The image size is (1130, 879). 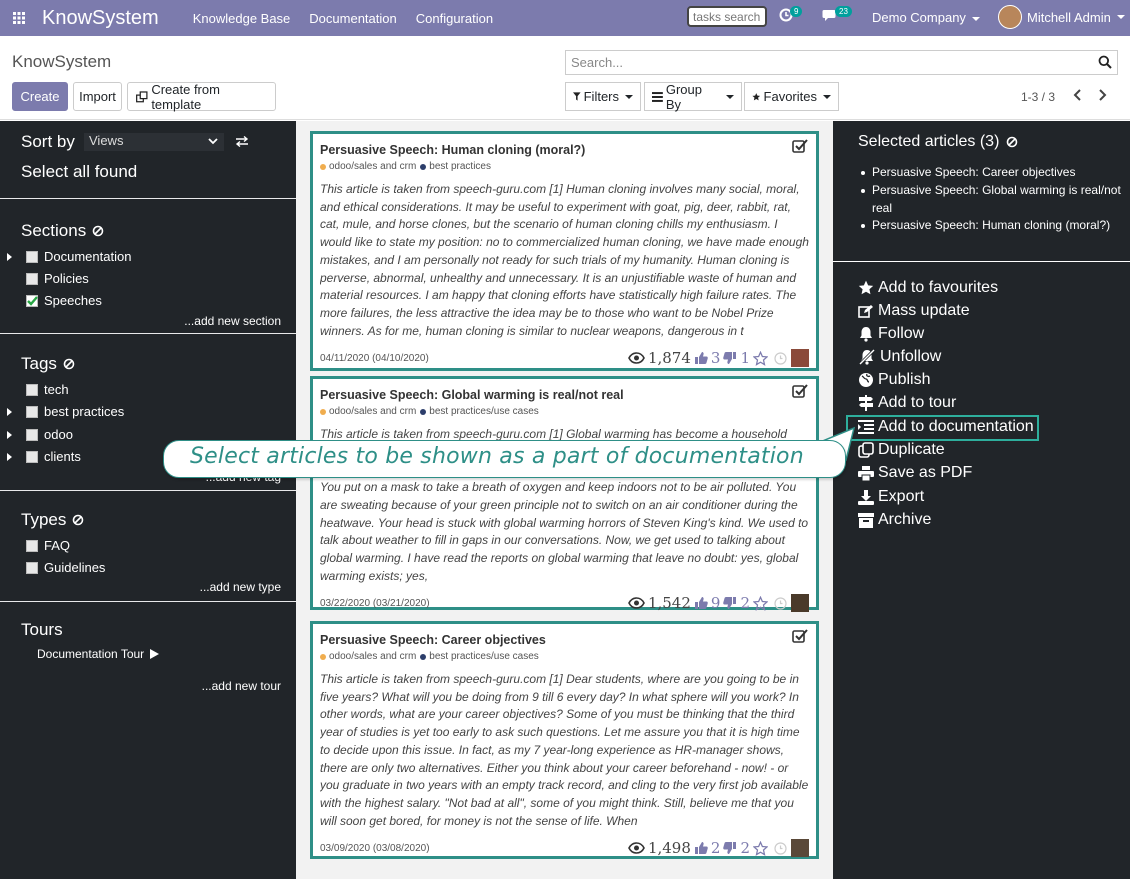 I want to click on search-icon, so click(x=1105, y=62).